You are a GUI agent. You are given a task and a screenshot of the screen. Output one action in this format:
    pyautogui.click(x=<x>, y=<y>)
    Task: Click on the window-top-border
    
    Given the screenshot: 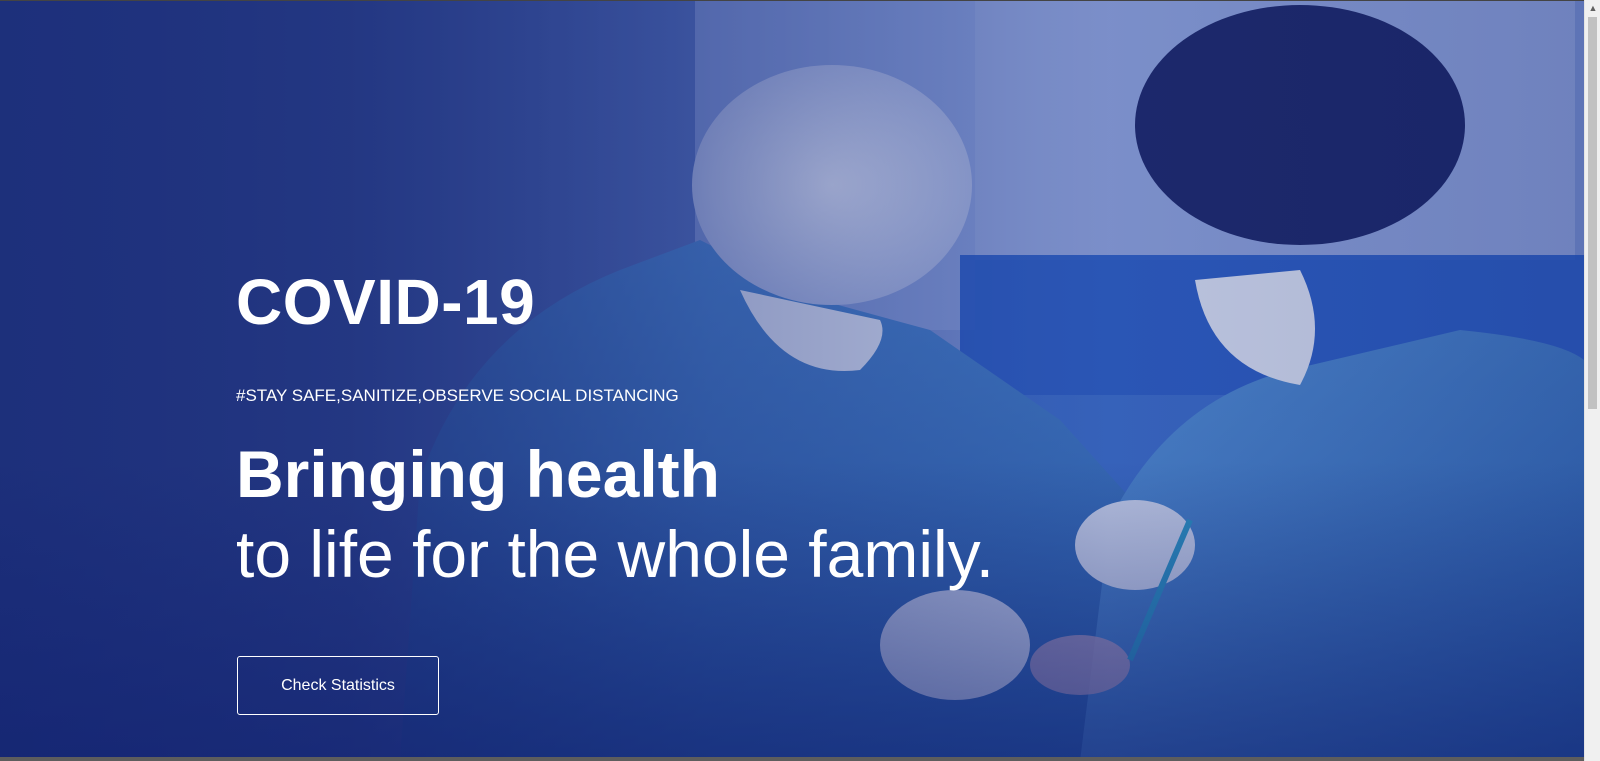 What is the action you would take?
    pyautogui.click(x=792, y=0)
    